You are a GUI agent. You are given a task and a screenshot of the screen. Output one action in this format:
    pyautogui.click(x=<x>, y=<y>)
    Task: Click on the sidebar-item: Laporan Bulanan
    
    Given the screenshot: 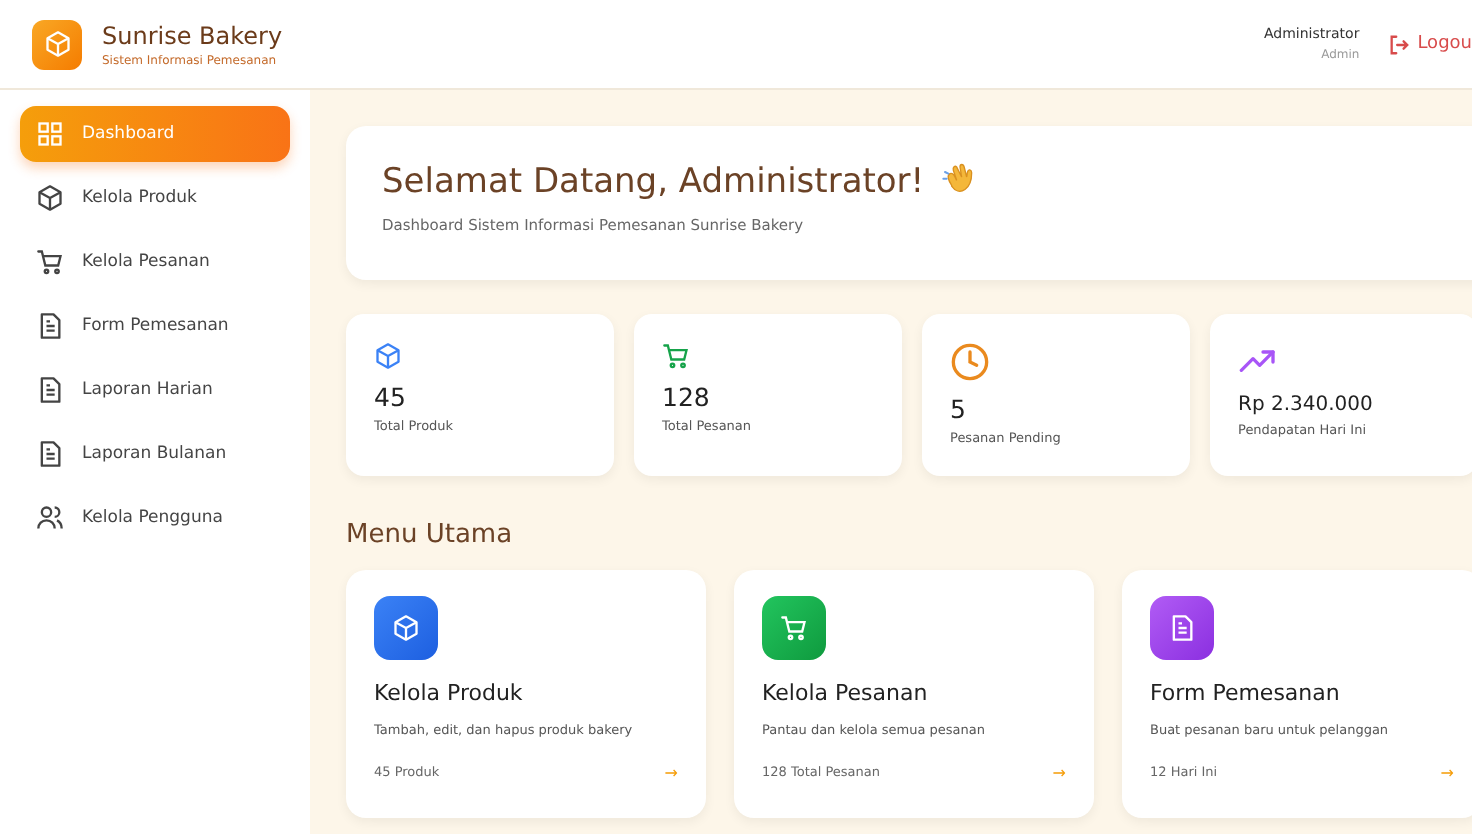 What is the action you would take?
    pyautogui.click(x=155, y=454)
    